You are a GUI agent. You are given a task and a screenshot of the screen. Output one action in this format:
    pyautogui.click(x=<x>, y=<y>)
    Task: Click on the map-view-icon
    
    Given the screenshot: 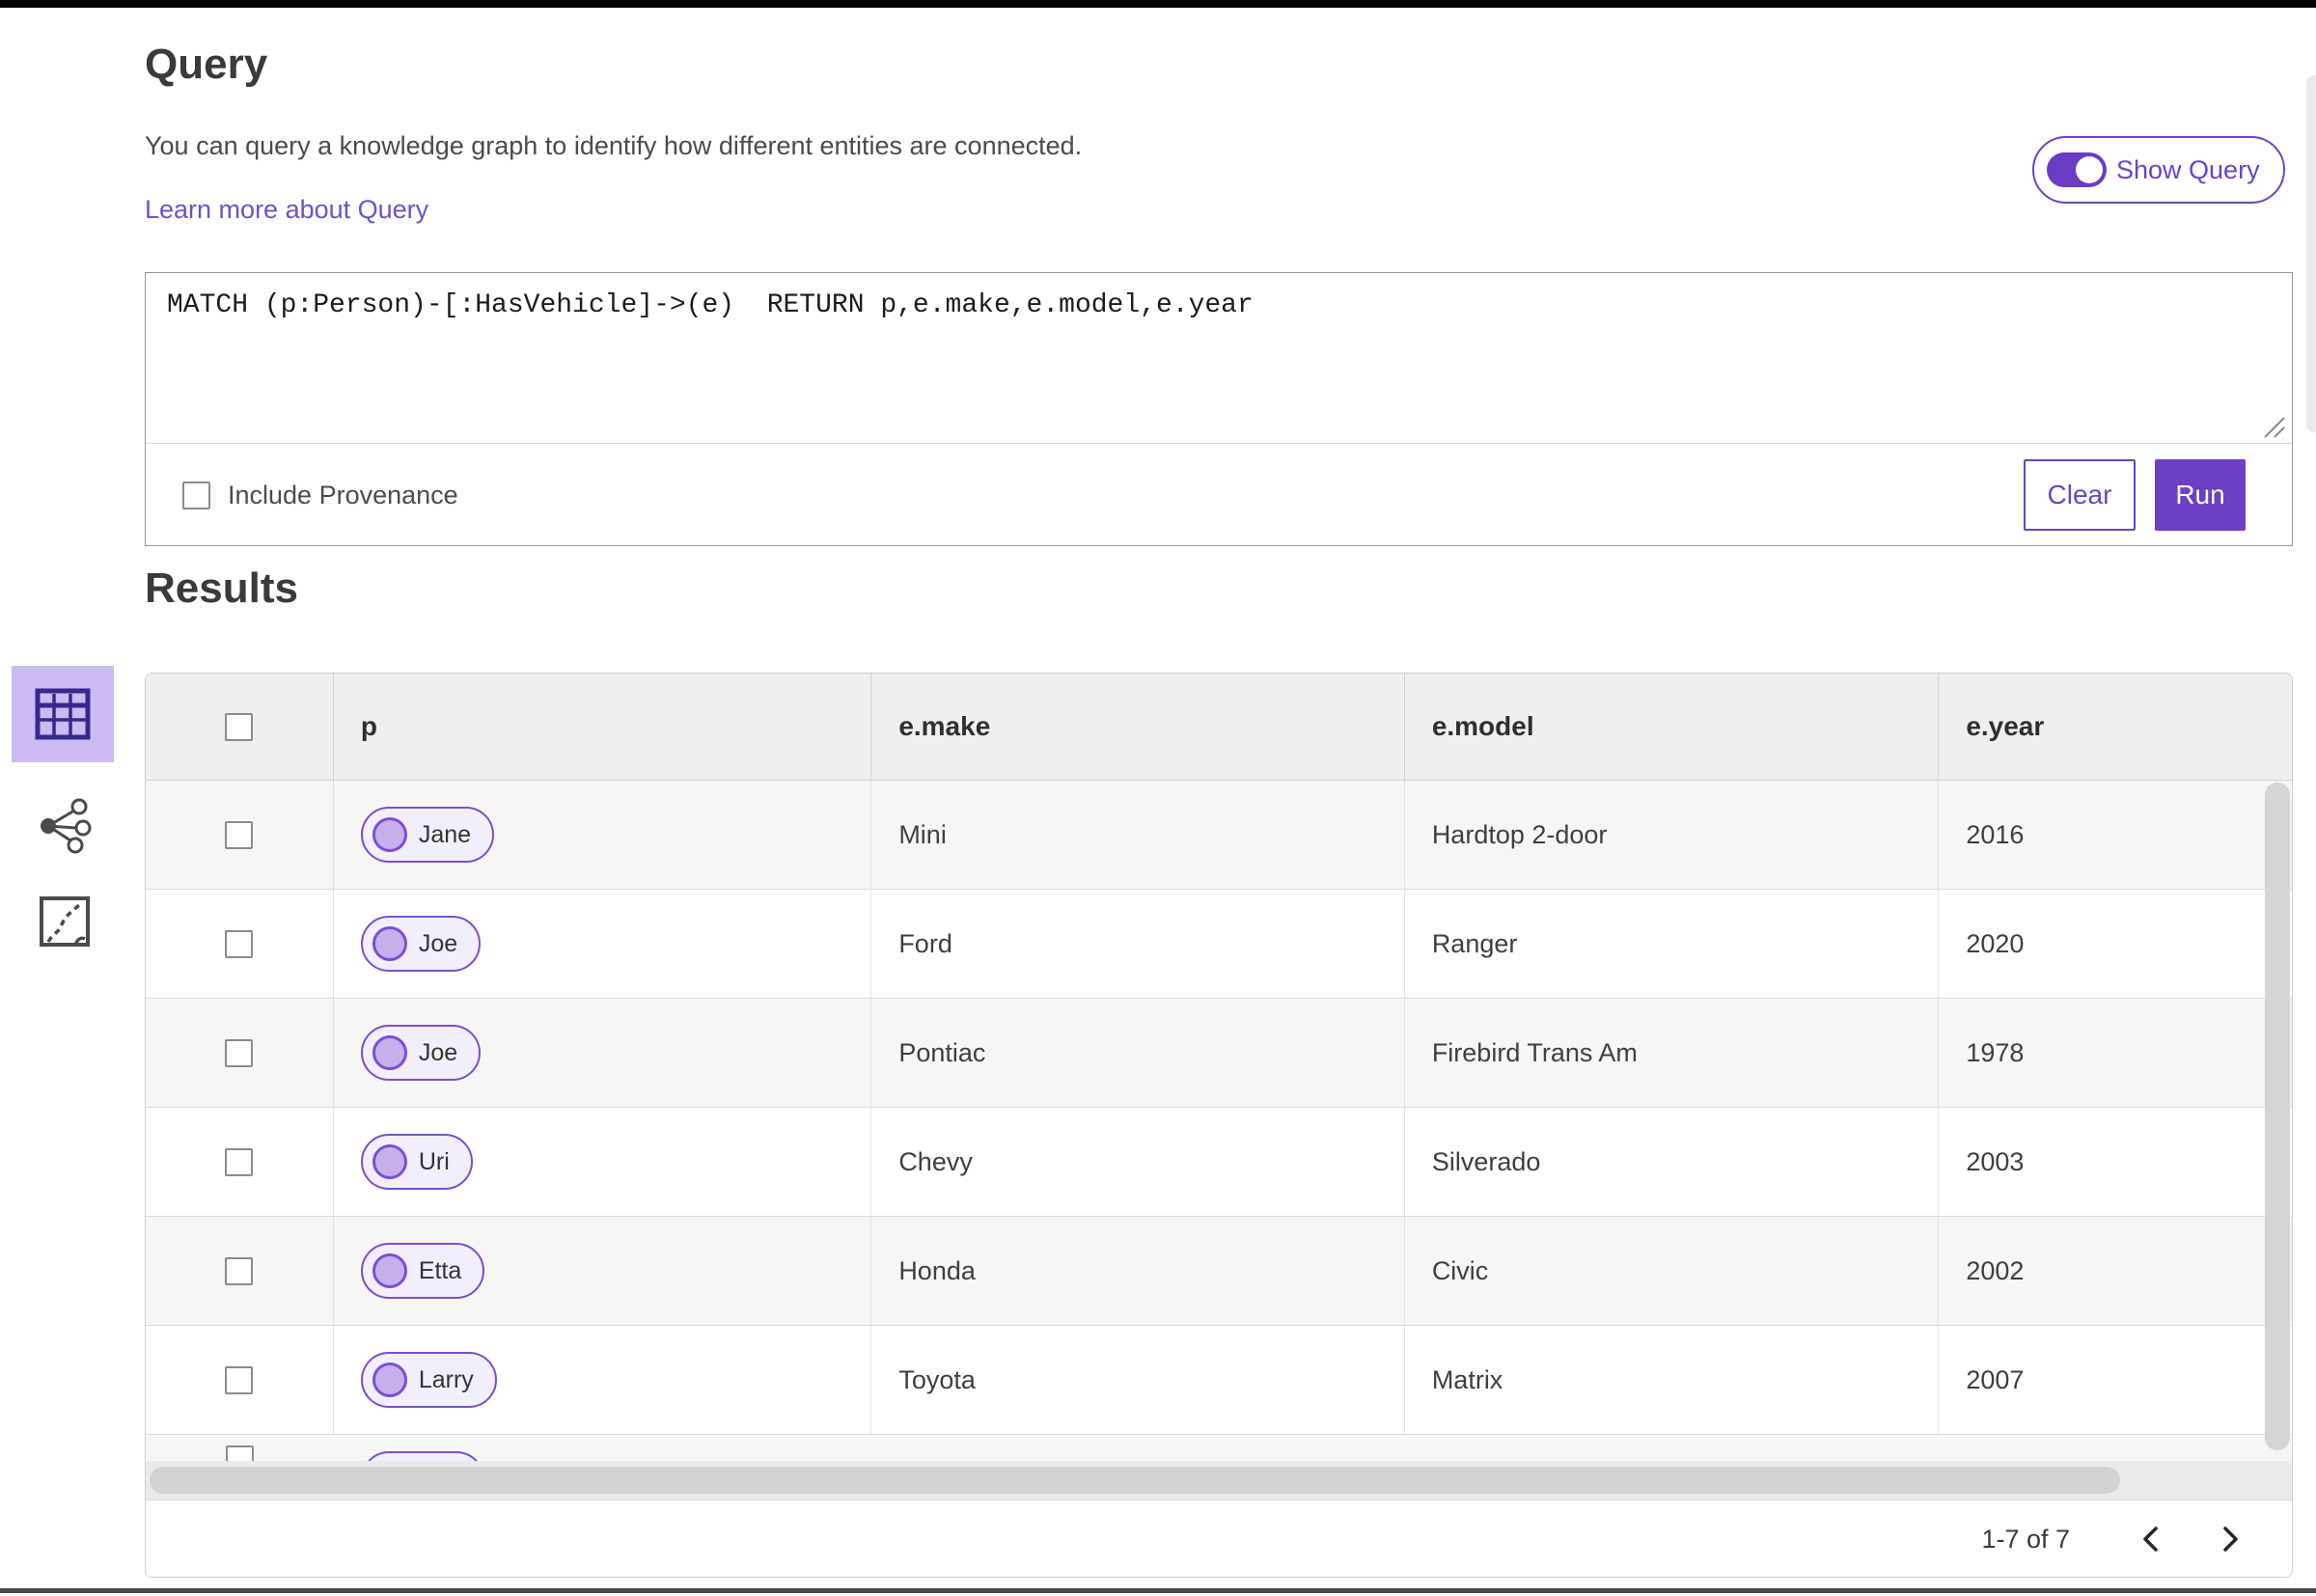 What is the action you would take?
    pyautogui.click(x=65, y=922)
    